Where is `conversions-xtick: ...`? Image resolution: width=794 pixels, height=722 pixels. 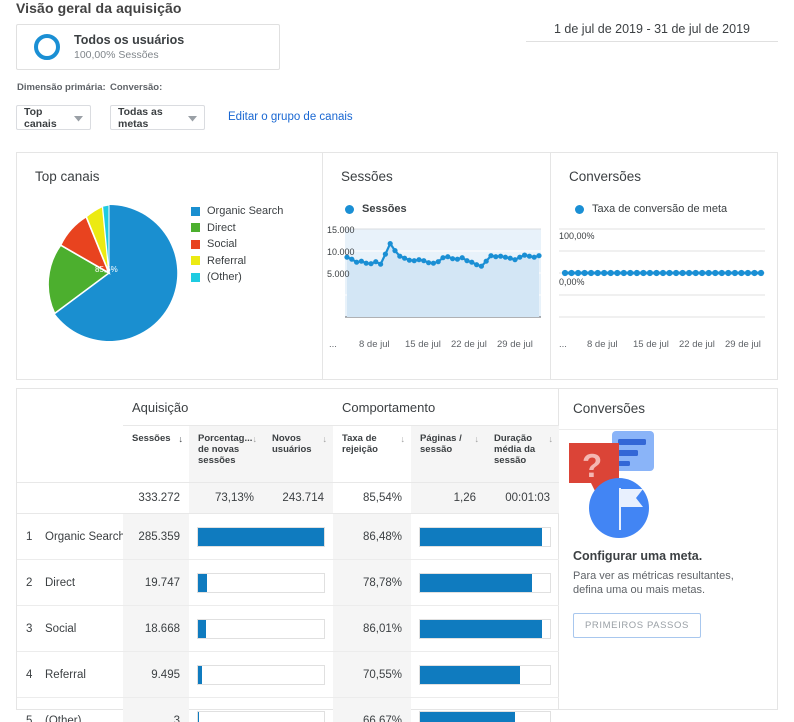
conversions-xtick: ... is located at coordinates (563, 344).